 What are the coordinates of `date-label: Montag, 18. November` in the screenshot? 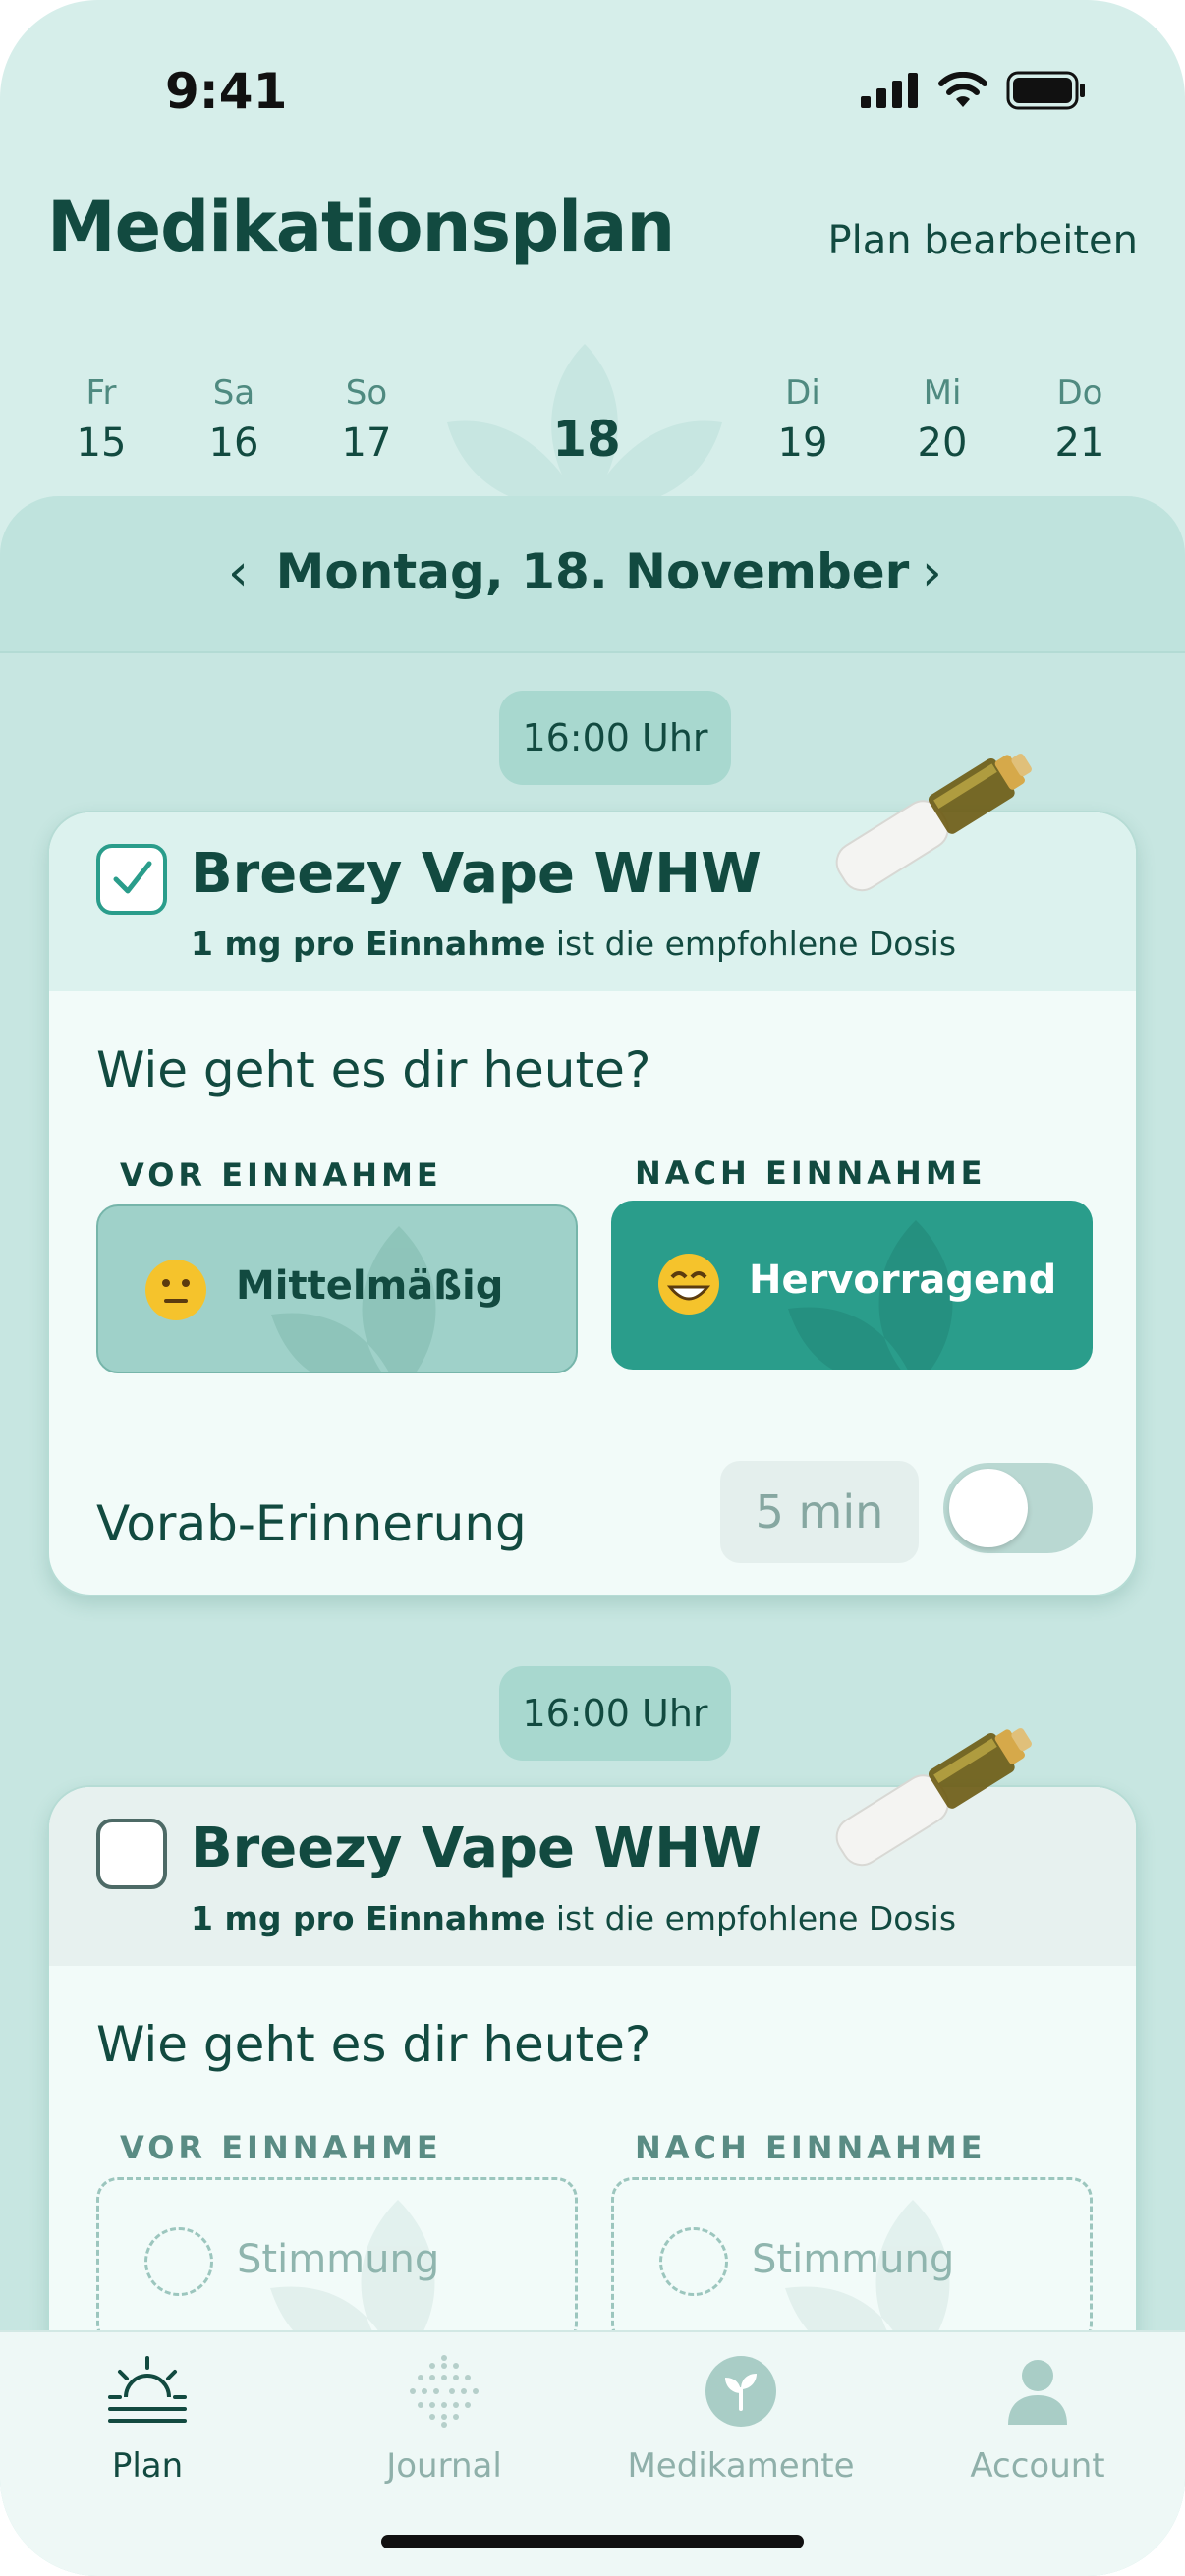 It's located at (592, 571).